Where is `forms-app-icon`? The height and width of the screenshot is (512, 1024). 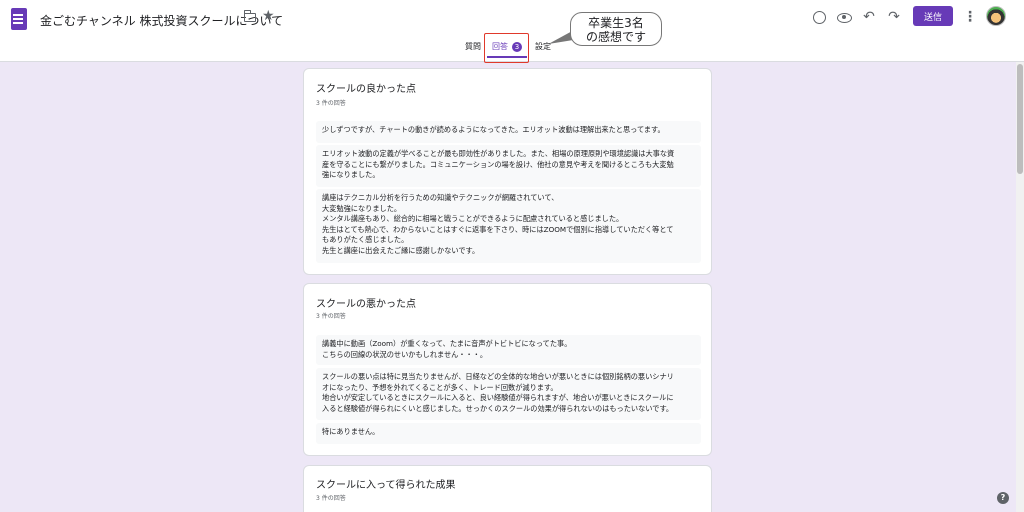 forms-app-icon is located at coordinates (19, 19).